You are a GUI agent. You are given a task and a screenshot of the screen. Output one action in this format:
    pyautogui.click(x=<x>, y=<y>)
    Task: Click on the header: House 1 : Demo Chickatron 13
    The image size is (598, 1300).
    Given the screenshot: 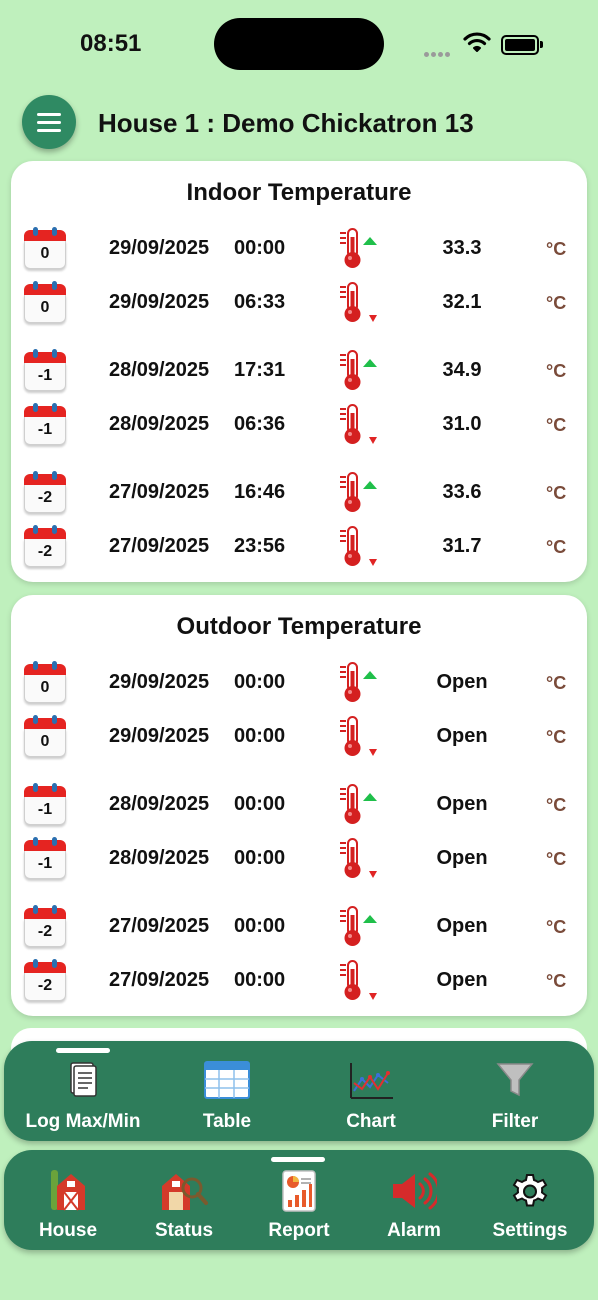 What is the action you would take?
    pyautogui.click(x=299, y=124)
    